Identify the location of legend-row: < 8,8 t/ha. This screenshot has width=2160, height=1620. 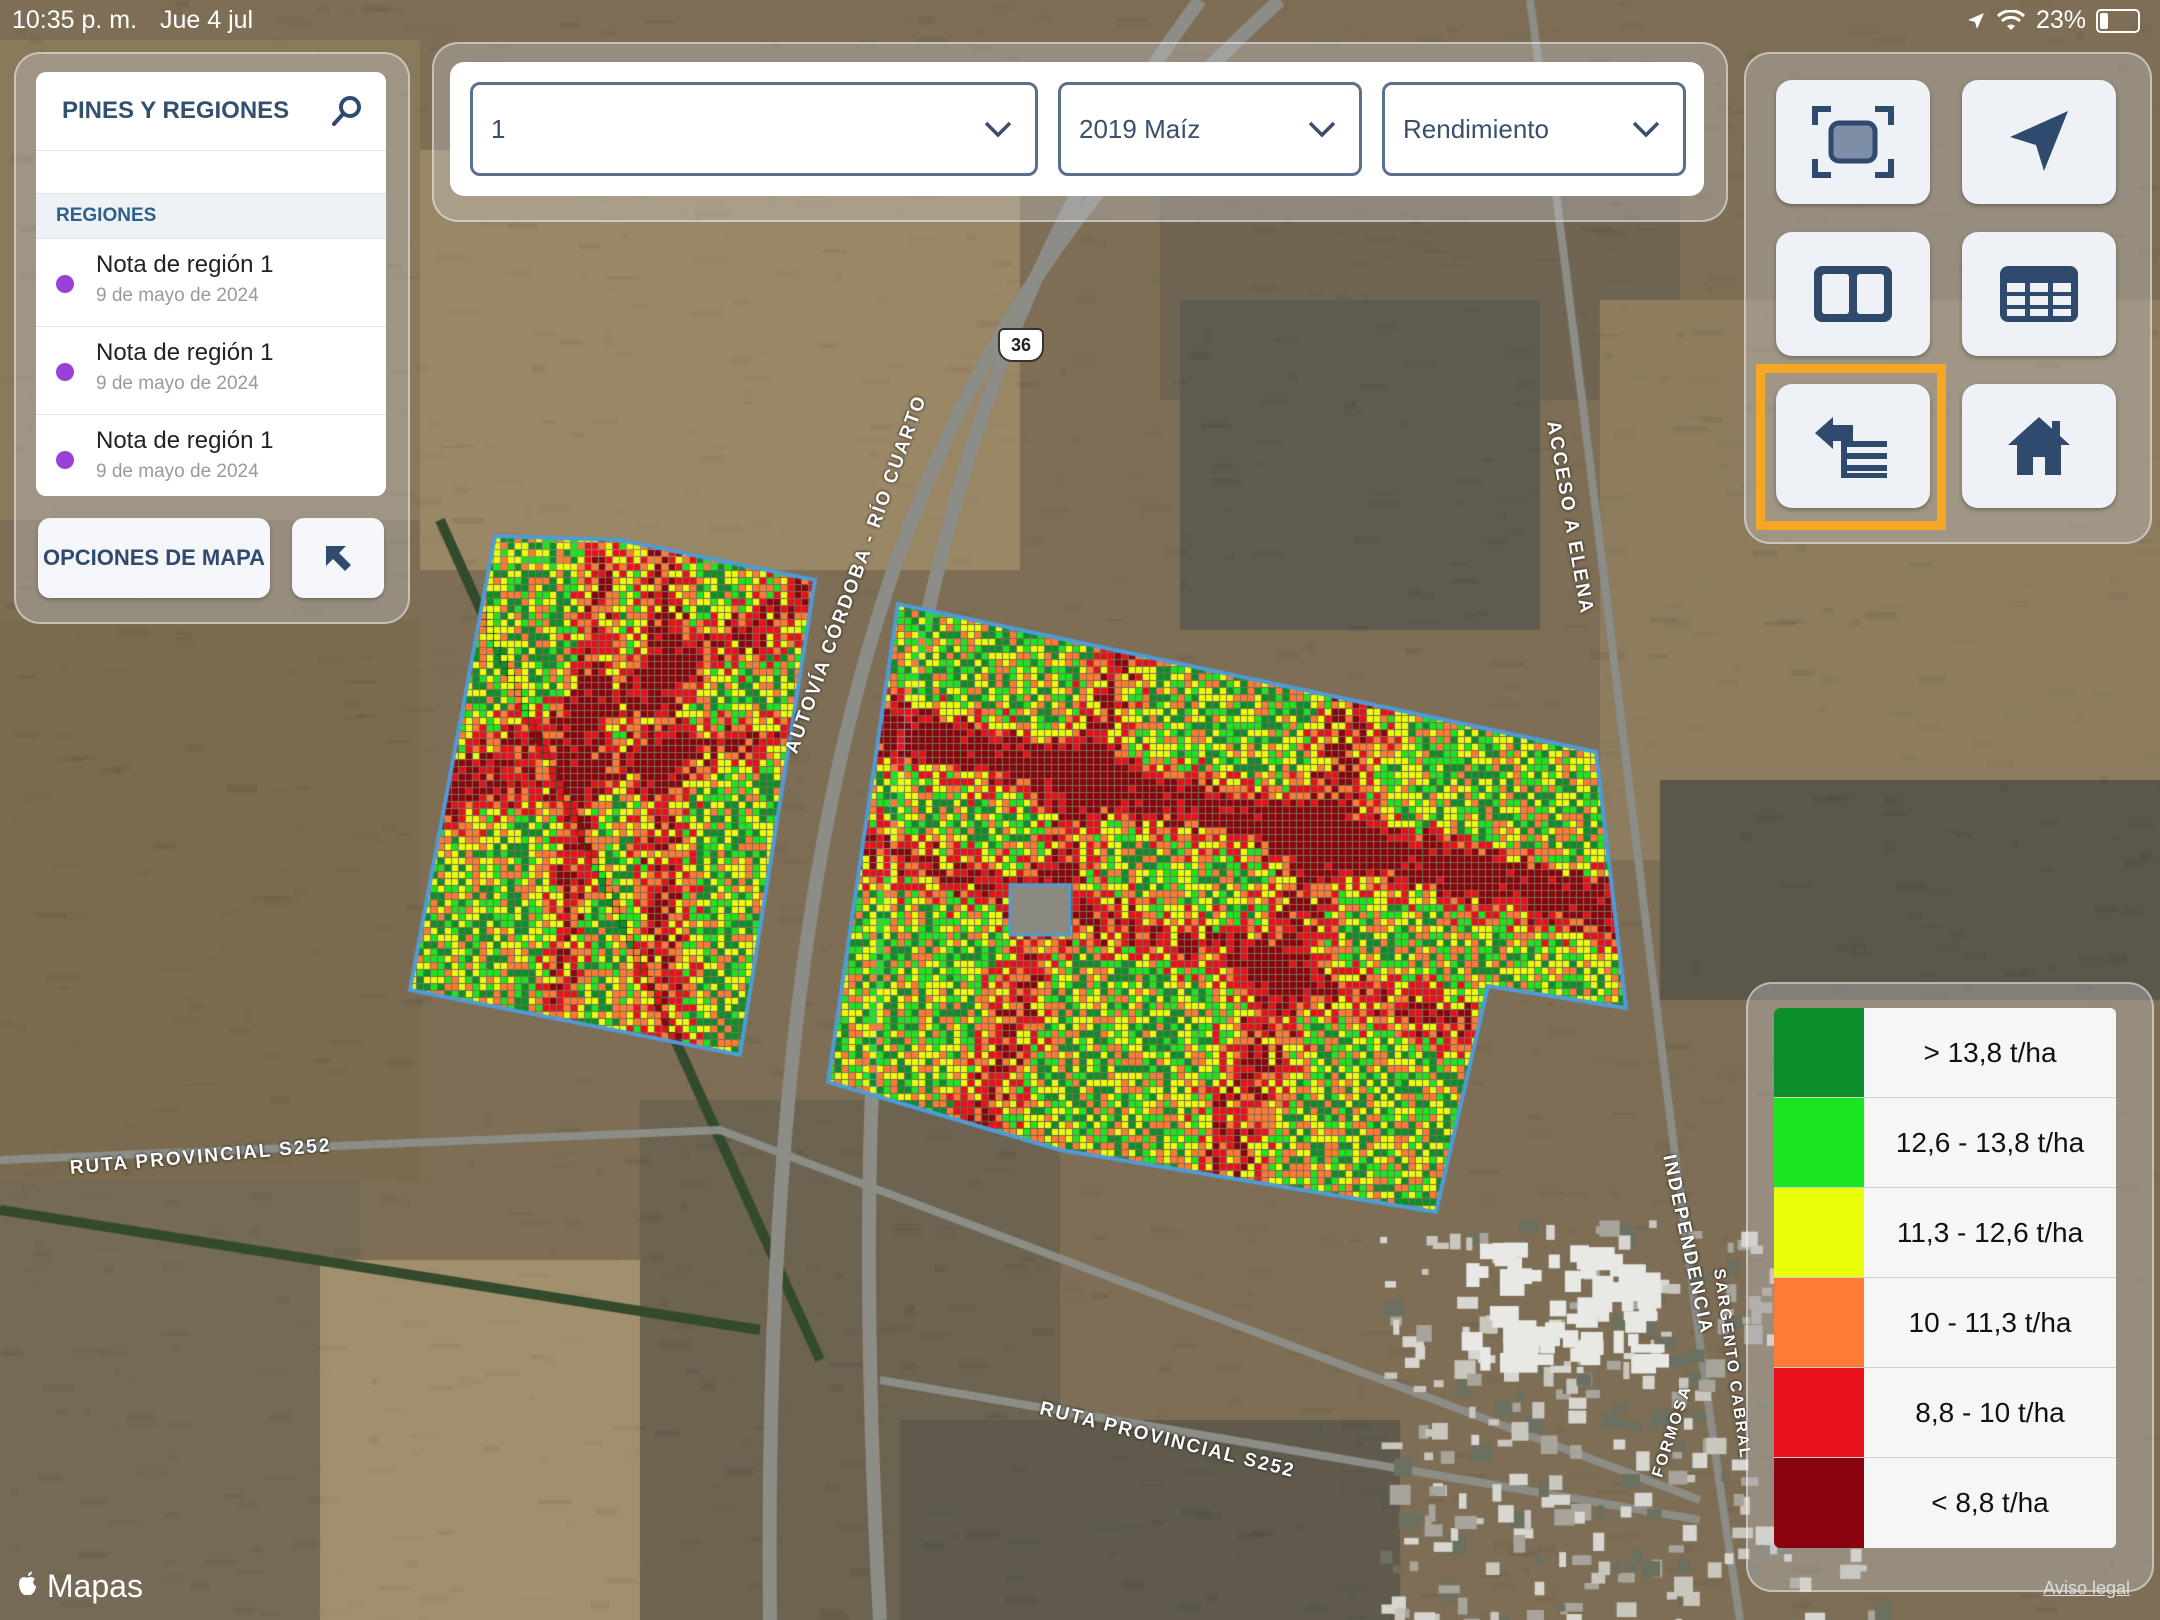
(1945, 1503).